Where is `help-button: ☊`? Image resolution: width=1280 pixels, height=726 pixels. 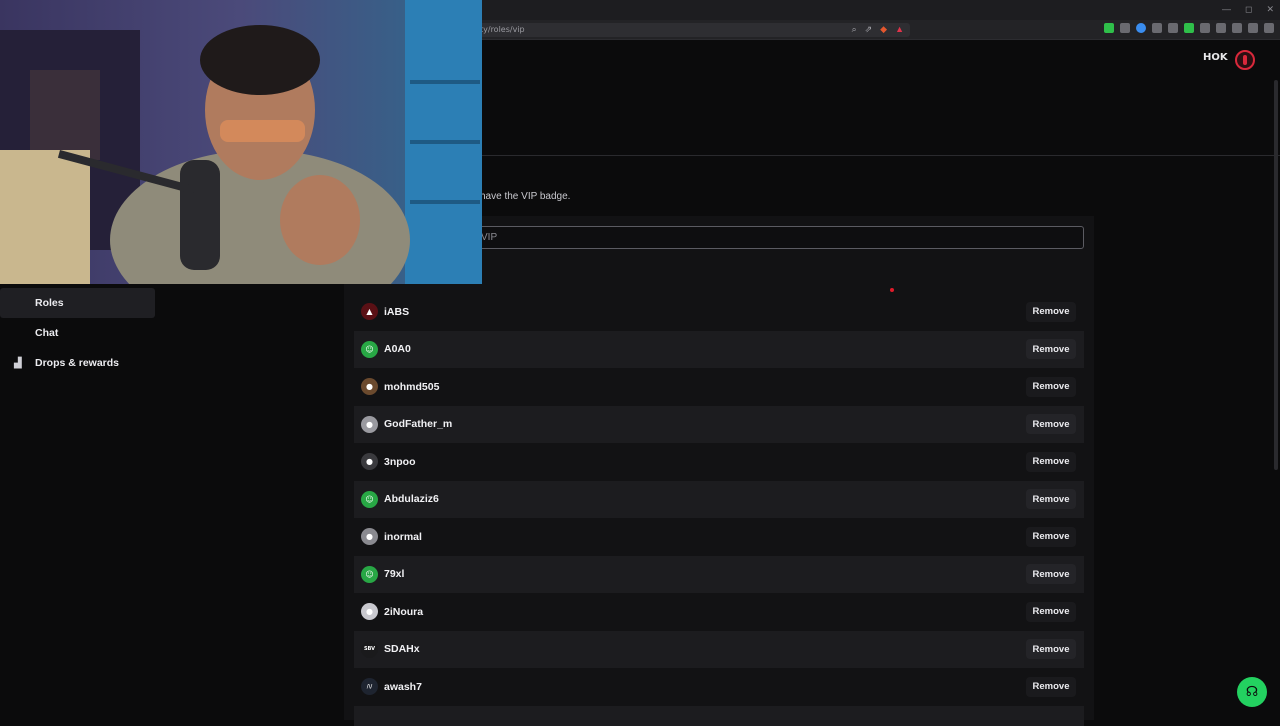 help-button: ☊ is located at coordinates (1252, 692).